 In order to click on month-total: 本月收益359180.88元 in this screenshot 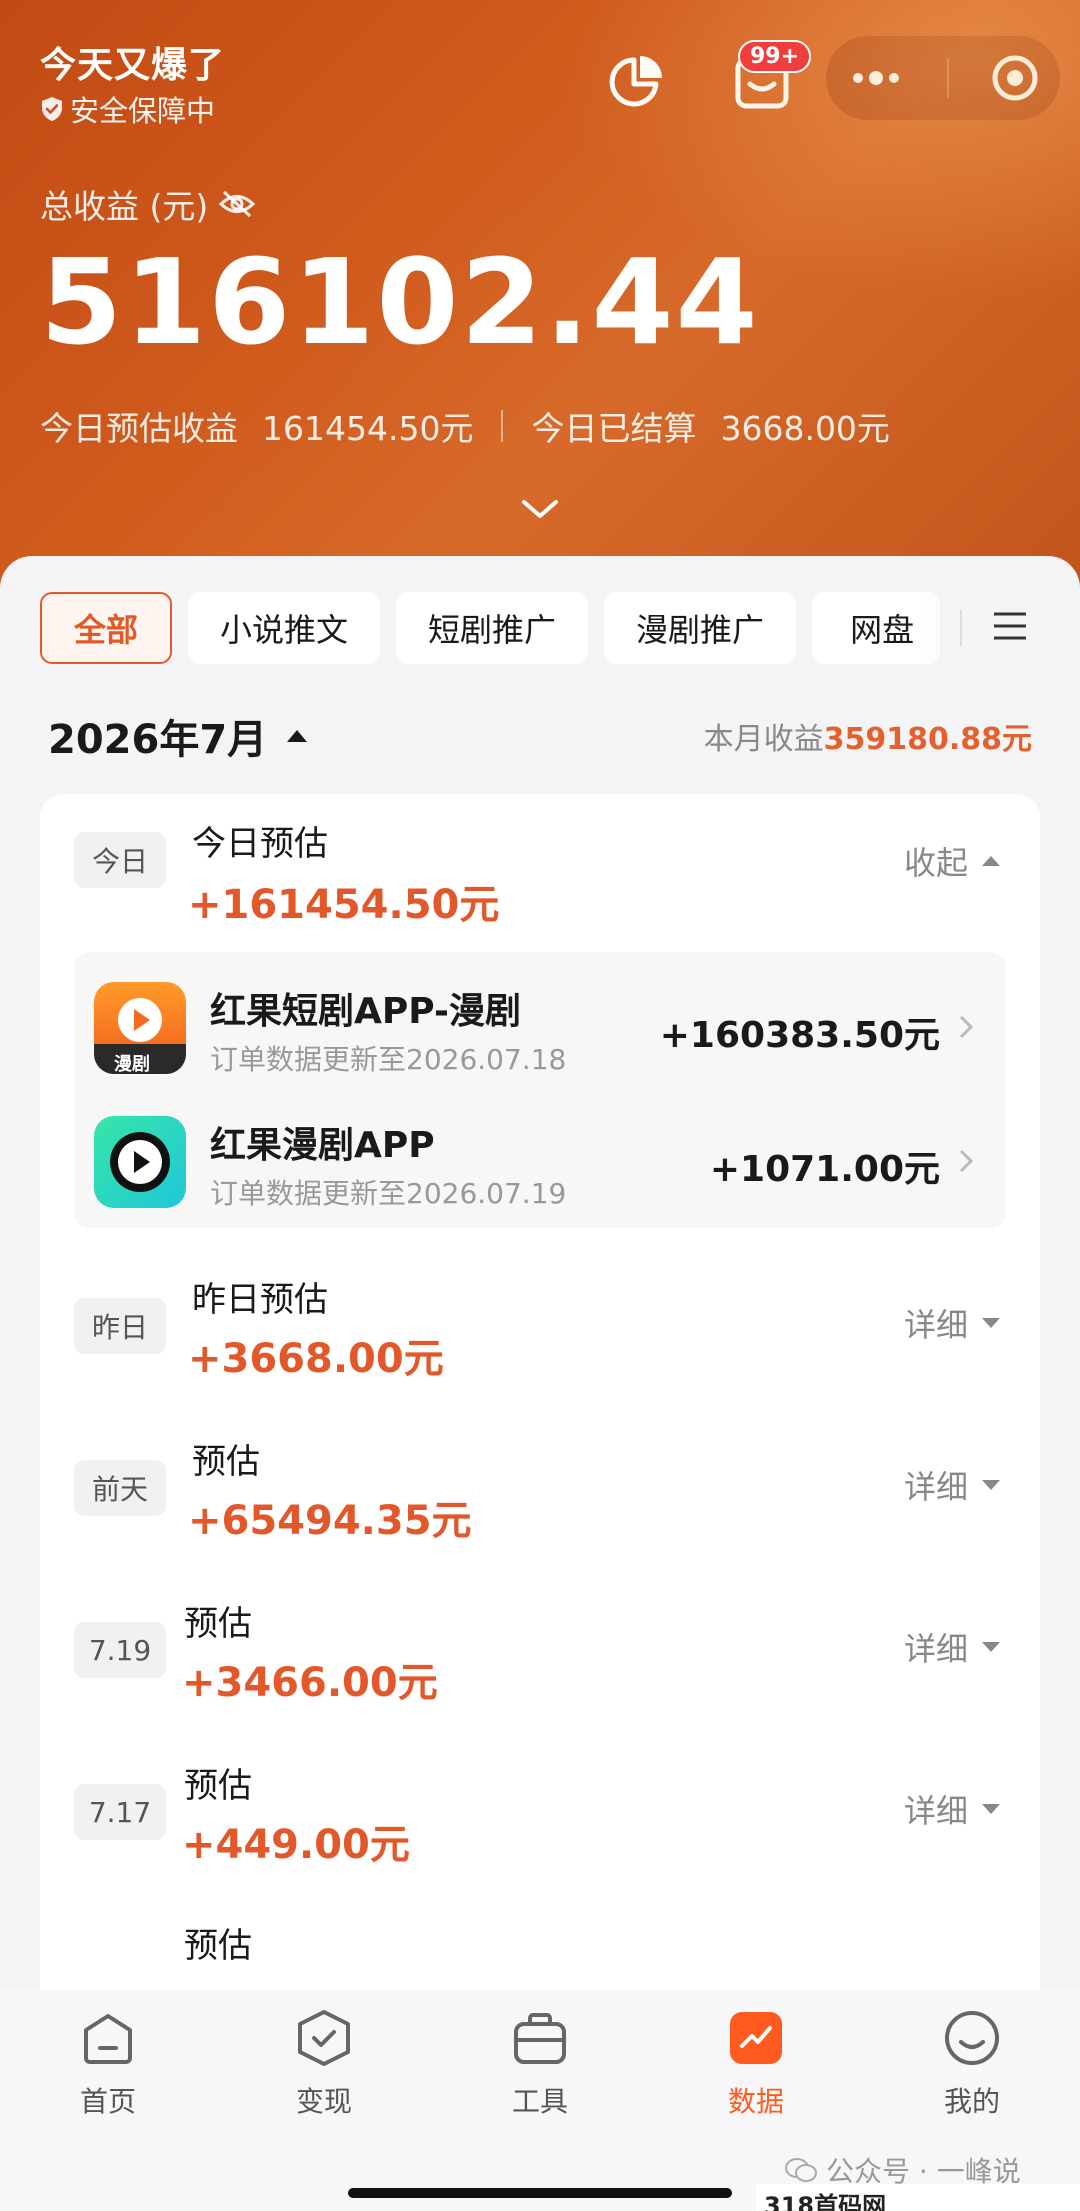, I will do `click(868, 736)`.